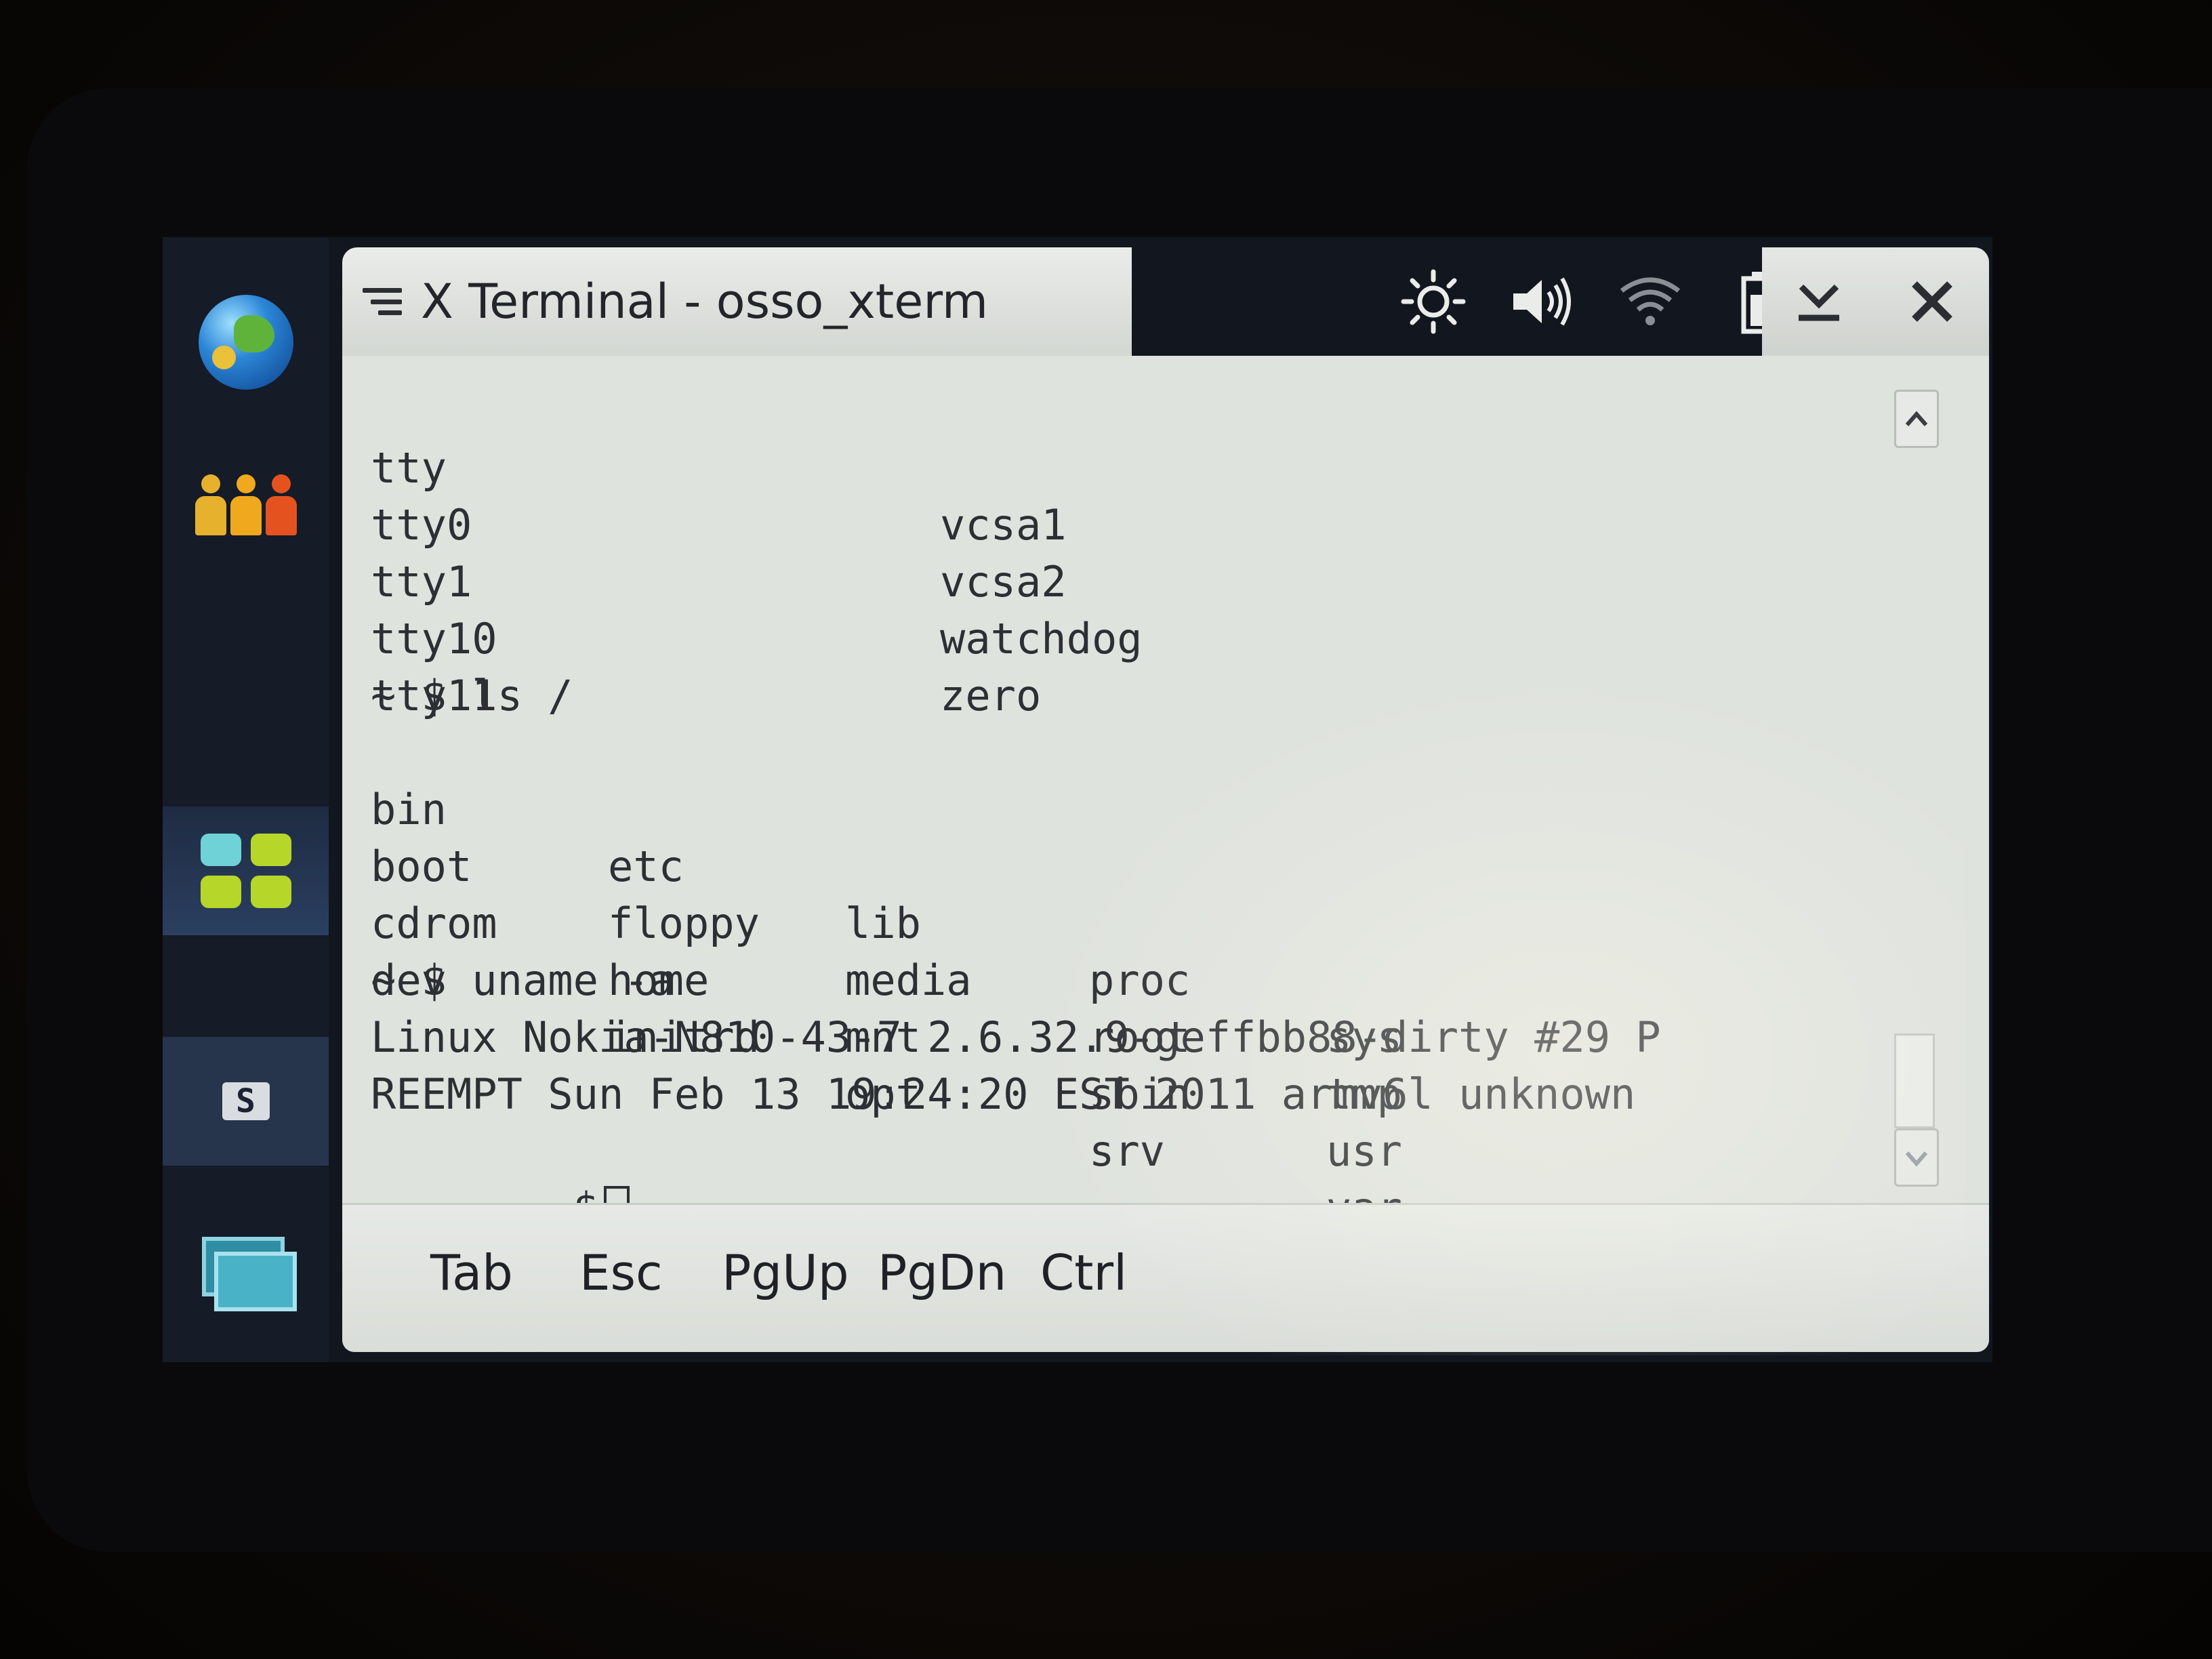  I want to click on terminal-line: tty0 vcsa2, so click(719, 553).